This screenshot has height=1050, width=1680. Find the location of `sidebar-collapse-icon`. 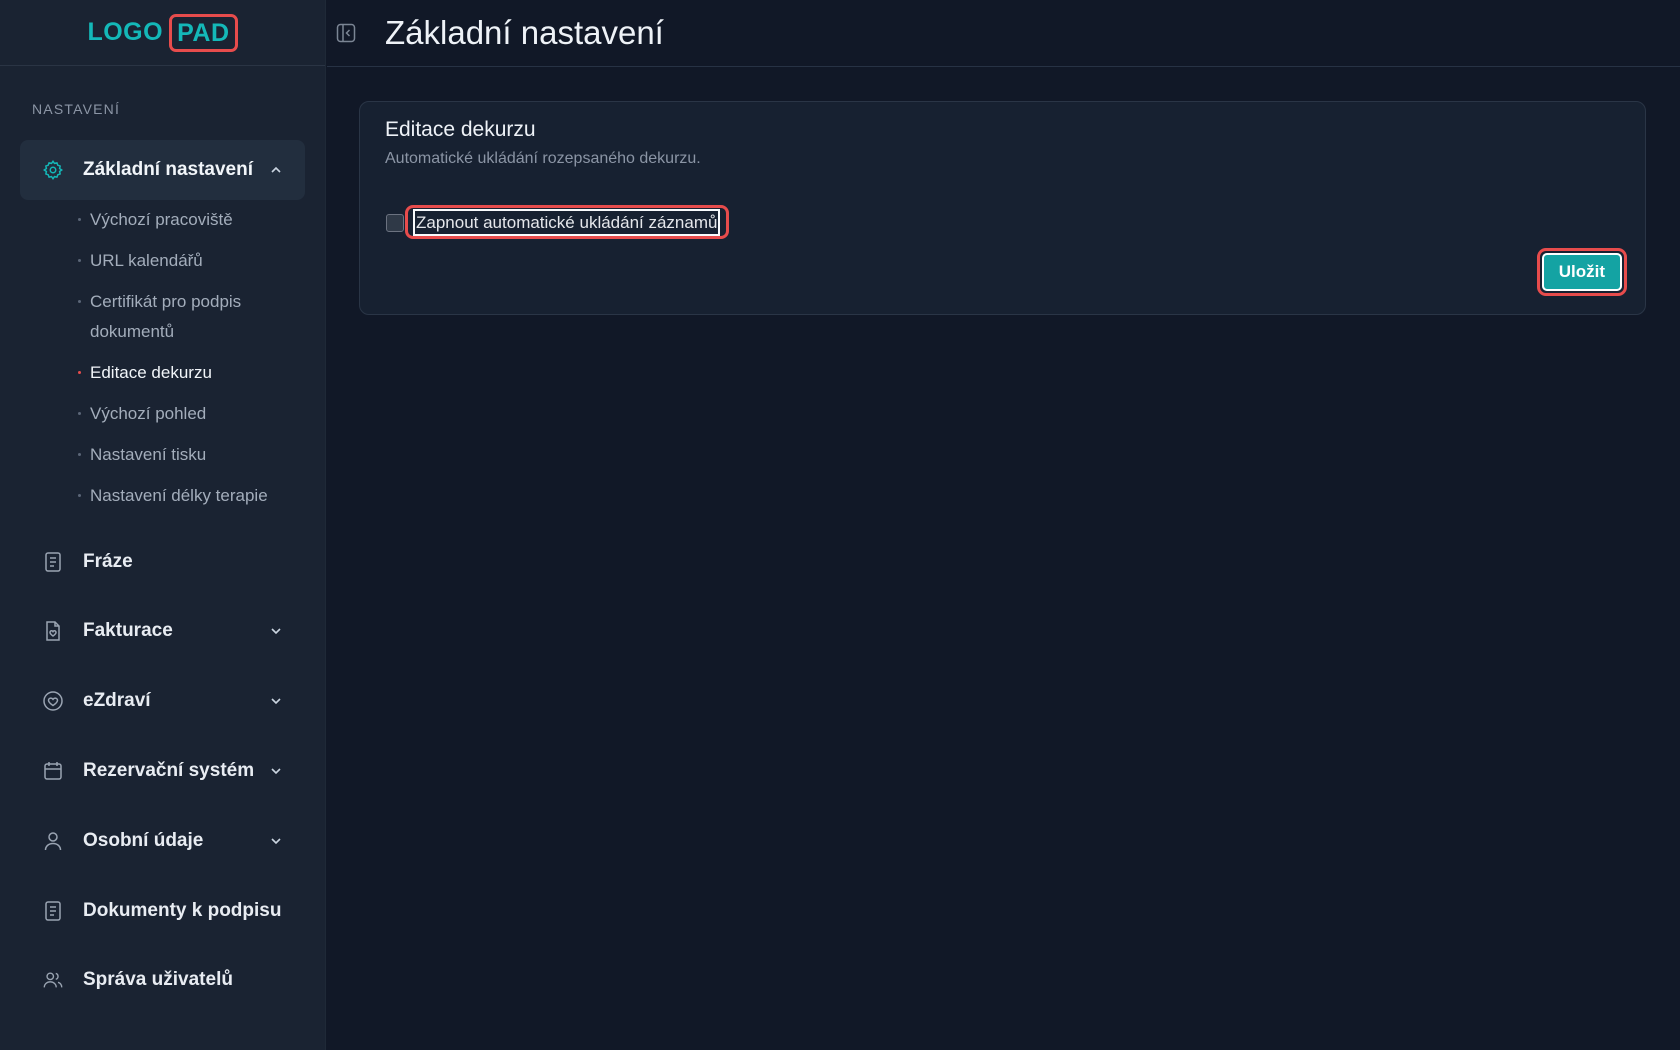

sidebar-collapse-icon is located at coordinates (346, 33).